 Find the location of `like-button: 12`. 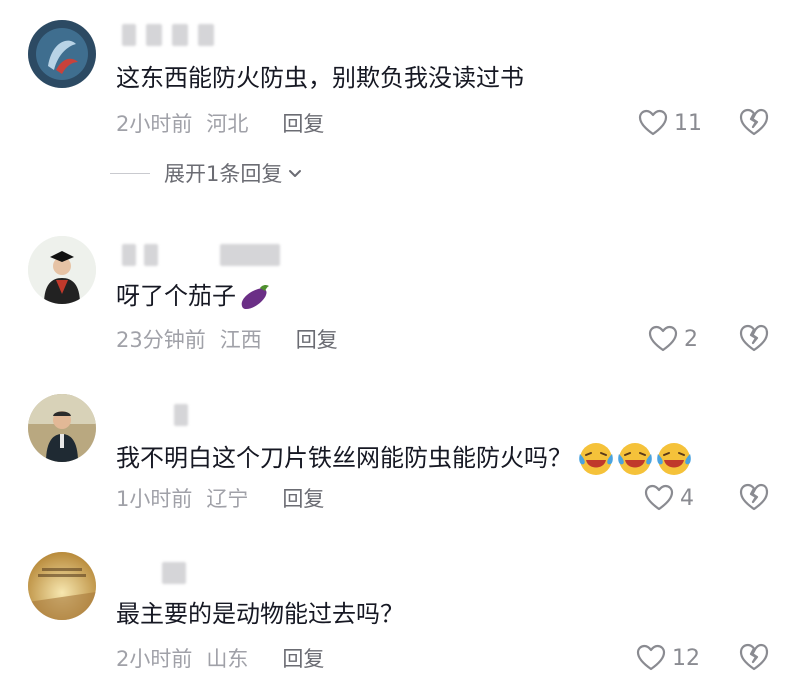

like-button: 12 is located at coordinates (668, 658).